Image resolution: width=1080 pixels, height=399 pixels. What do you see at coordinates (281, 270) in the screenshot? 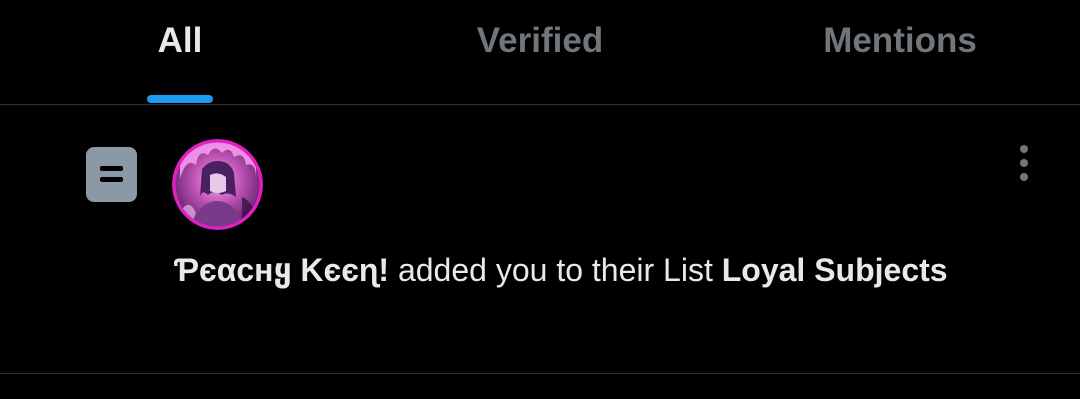
I see `user-name-link: Ƥєαcнყ Kєєɳ!` at bounding box center [281, 270].